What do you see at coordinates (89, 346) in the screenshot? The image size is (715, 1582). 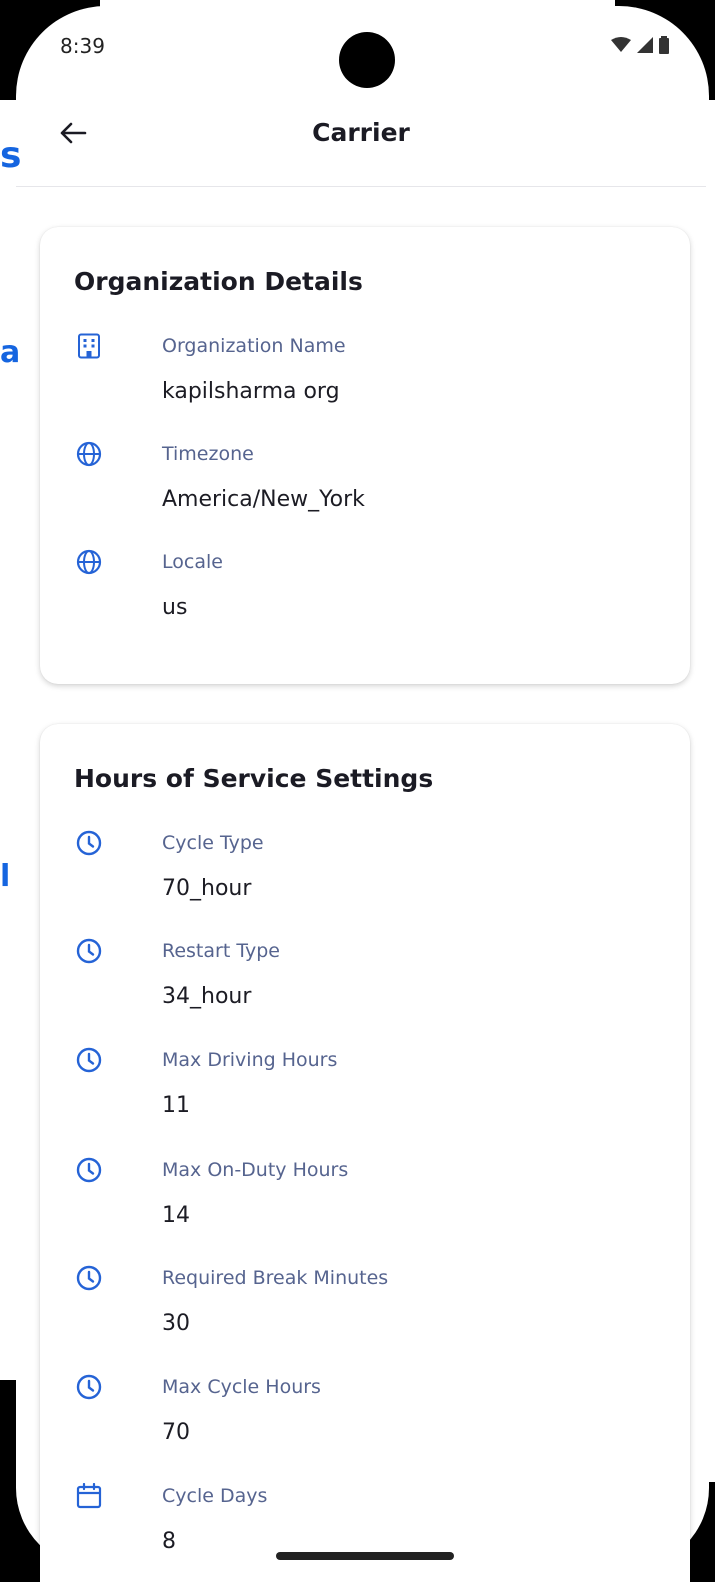 I see `building-icon` at bounding box center [89, 346].